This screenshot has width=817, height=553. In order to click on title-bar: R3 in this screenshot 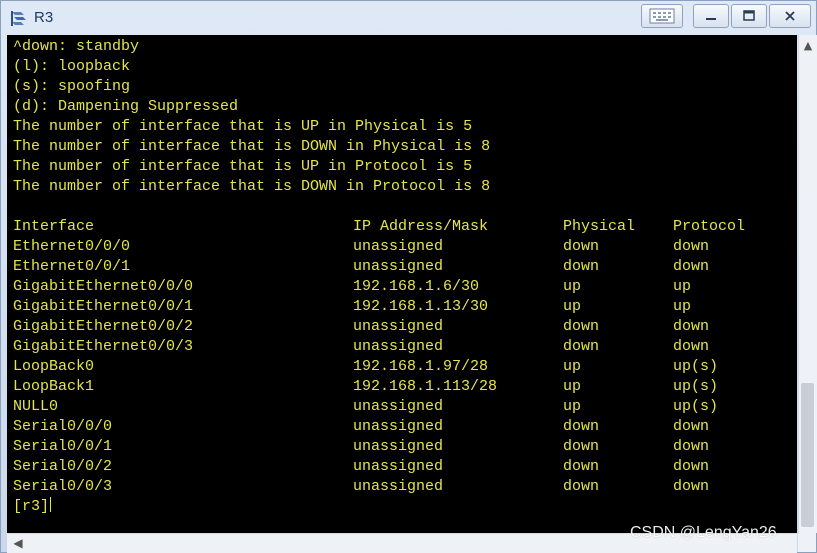, I will do `click(408, 17)`.